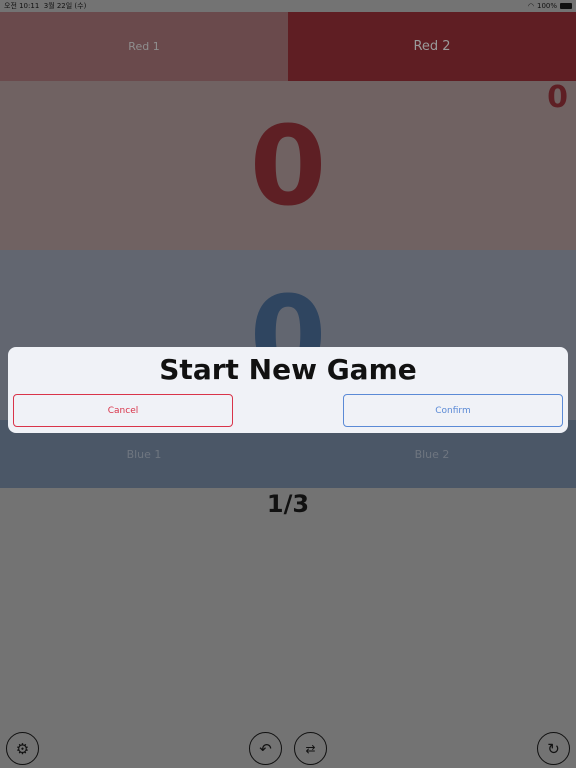  I want to click on red-sets-won: 0, so click(557, 97).